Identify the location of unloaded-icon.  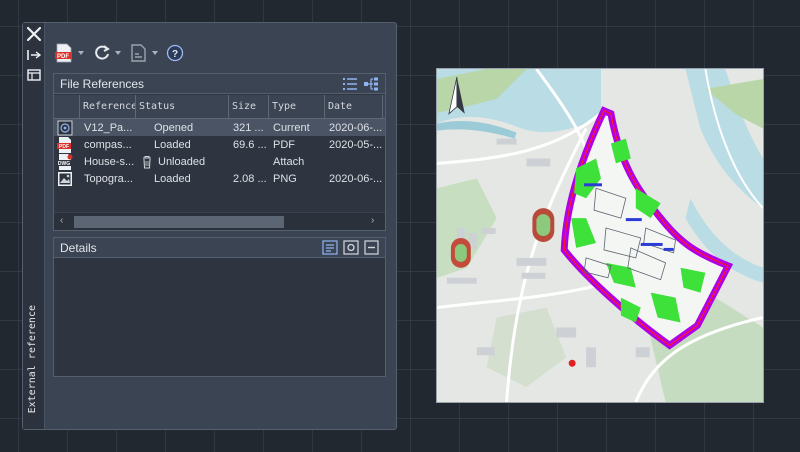
(147, 161).